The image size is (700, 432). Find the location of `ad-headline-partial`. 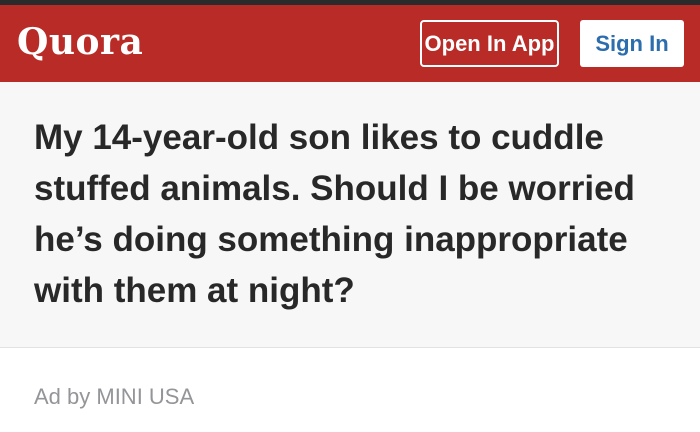

ad-headline-partial is located at coordinates (349, 428).